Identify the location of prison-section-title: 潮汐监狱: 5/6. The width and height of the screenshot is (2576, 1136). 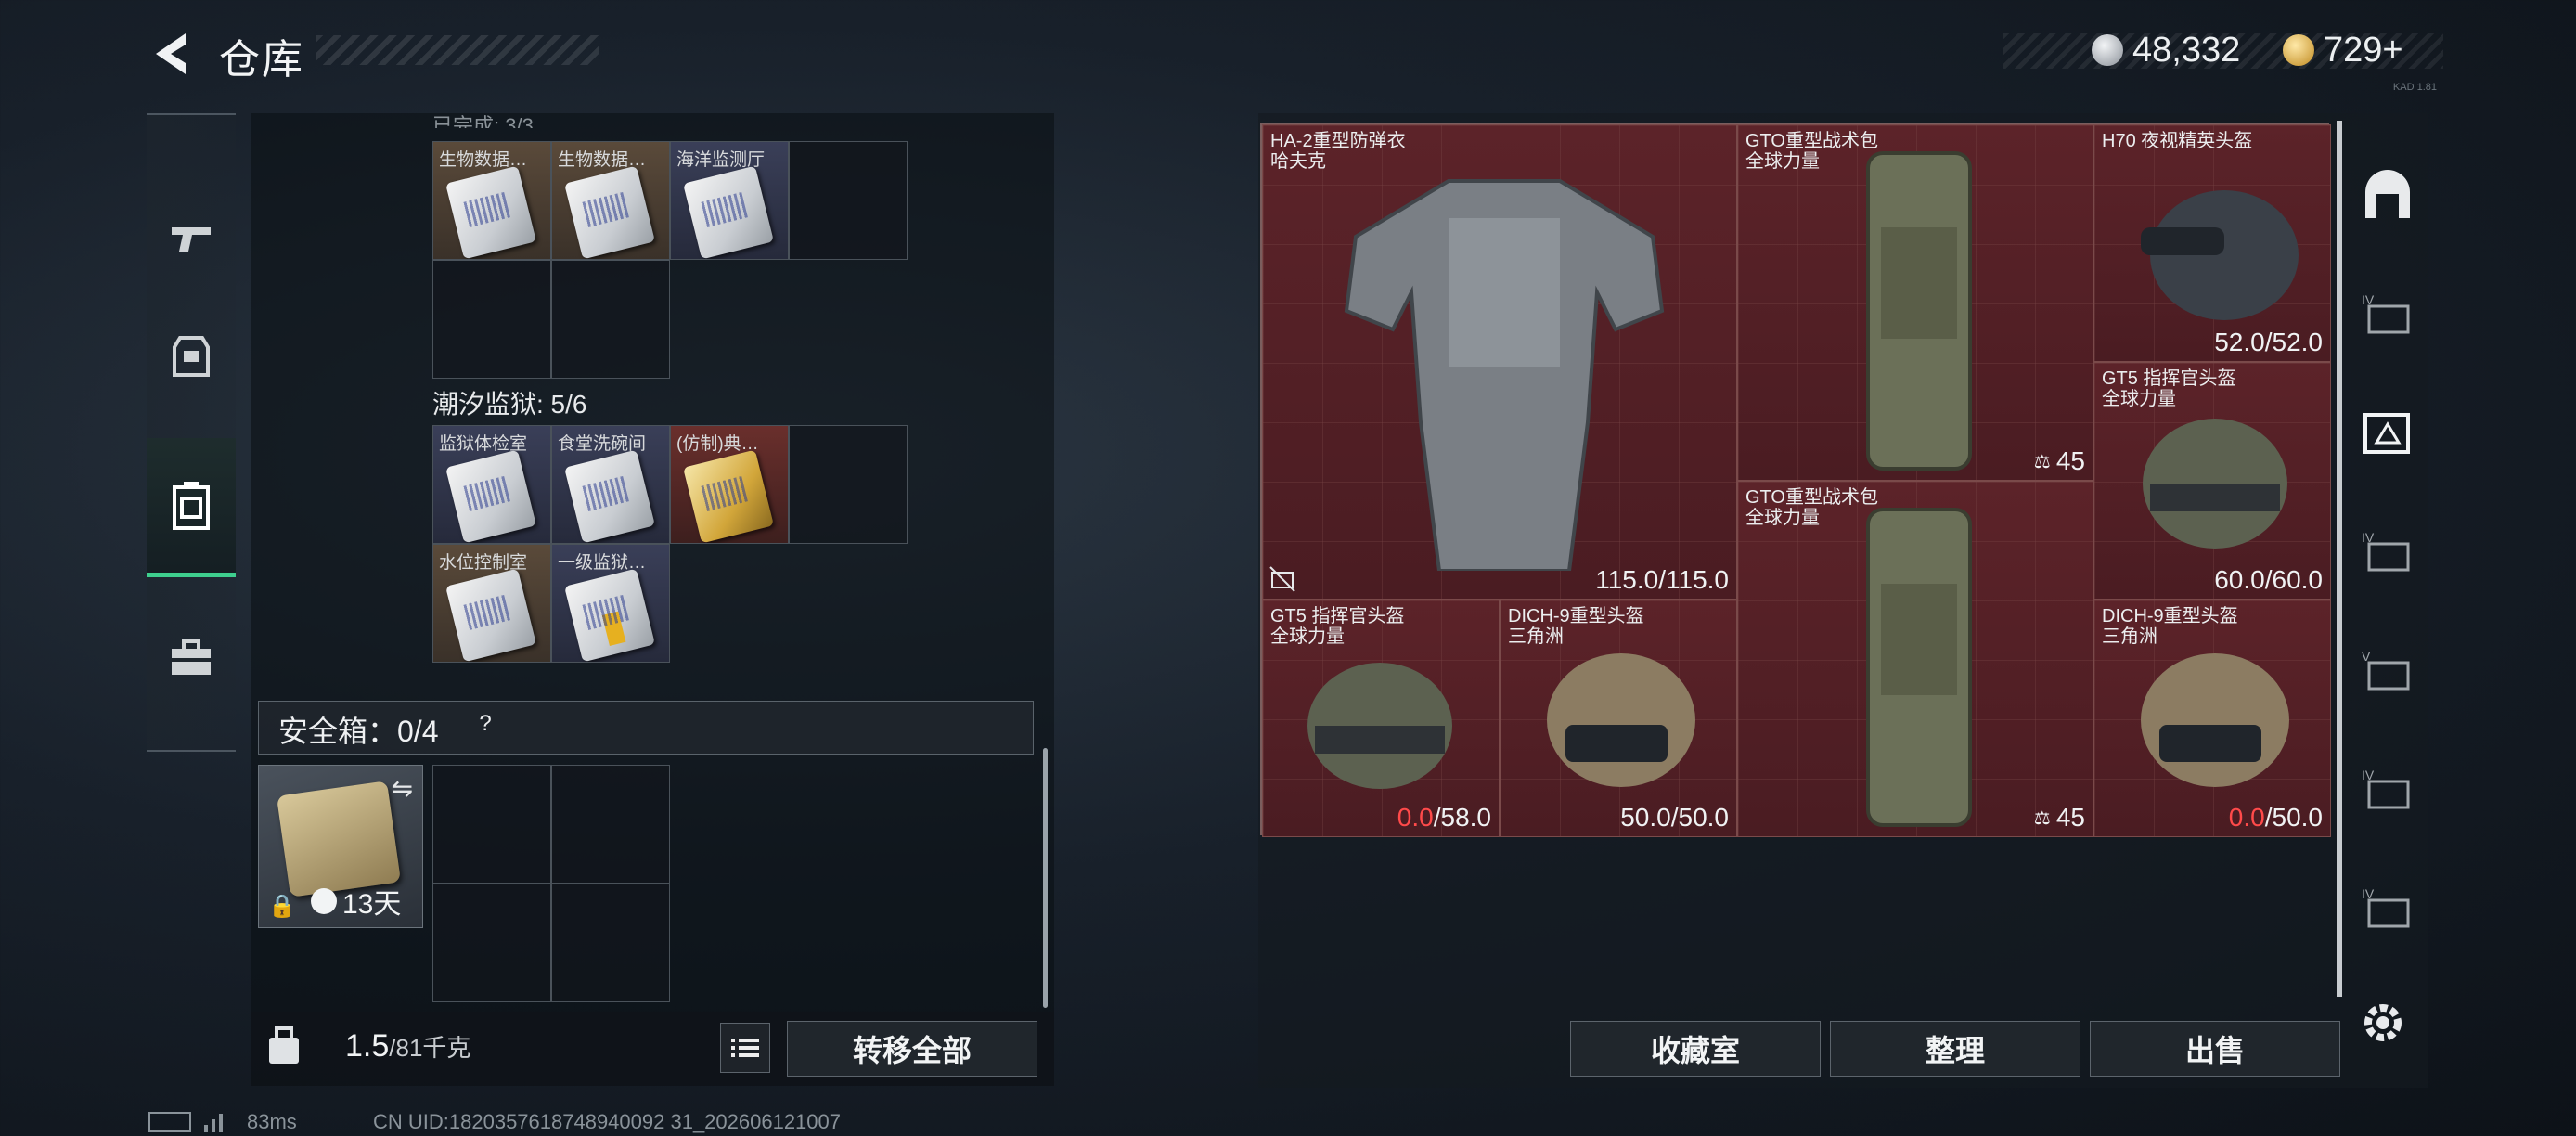
(509, 404).